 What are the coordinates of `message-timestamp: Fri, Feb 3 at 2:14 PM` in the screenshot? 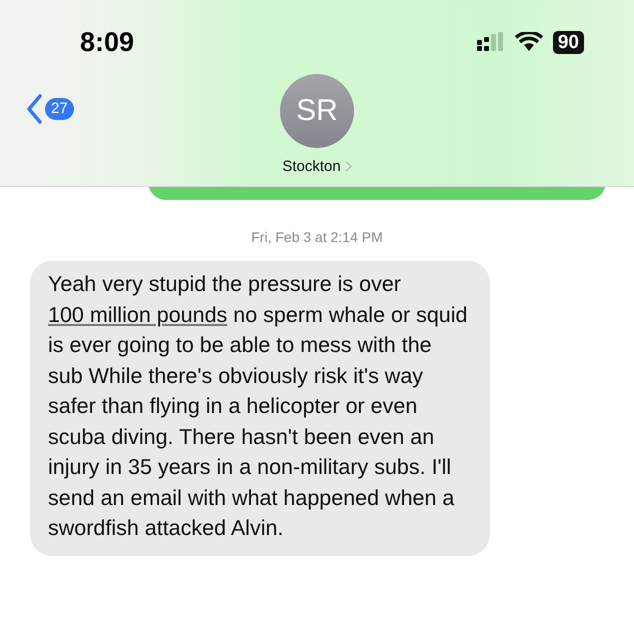 It's located at (317, 237).